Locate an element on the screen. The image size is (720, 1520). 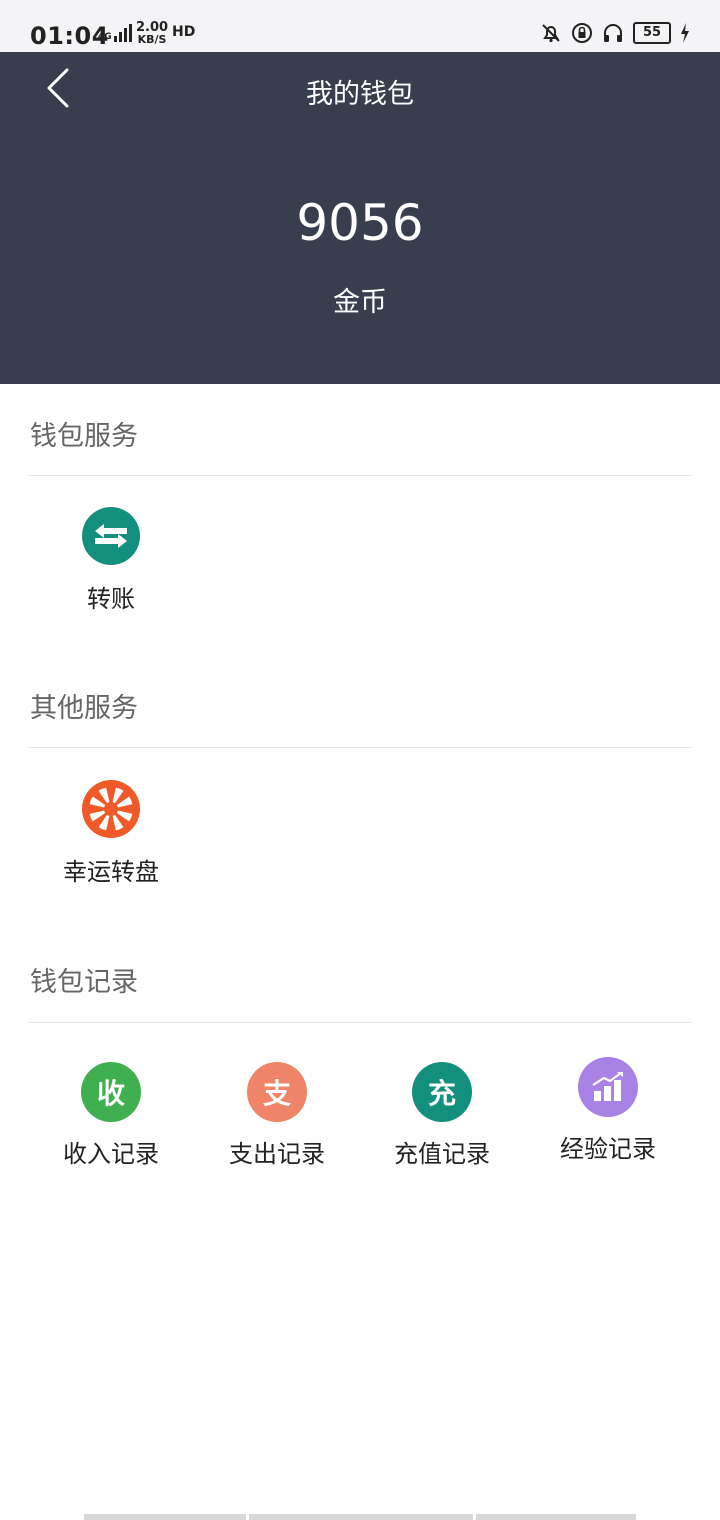
recharge-icon-char: 充 is located at coordinates (441, 1093).